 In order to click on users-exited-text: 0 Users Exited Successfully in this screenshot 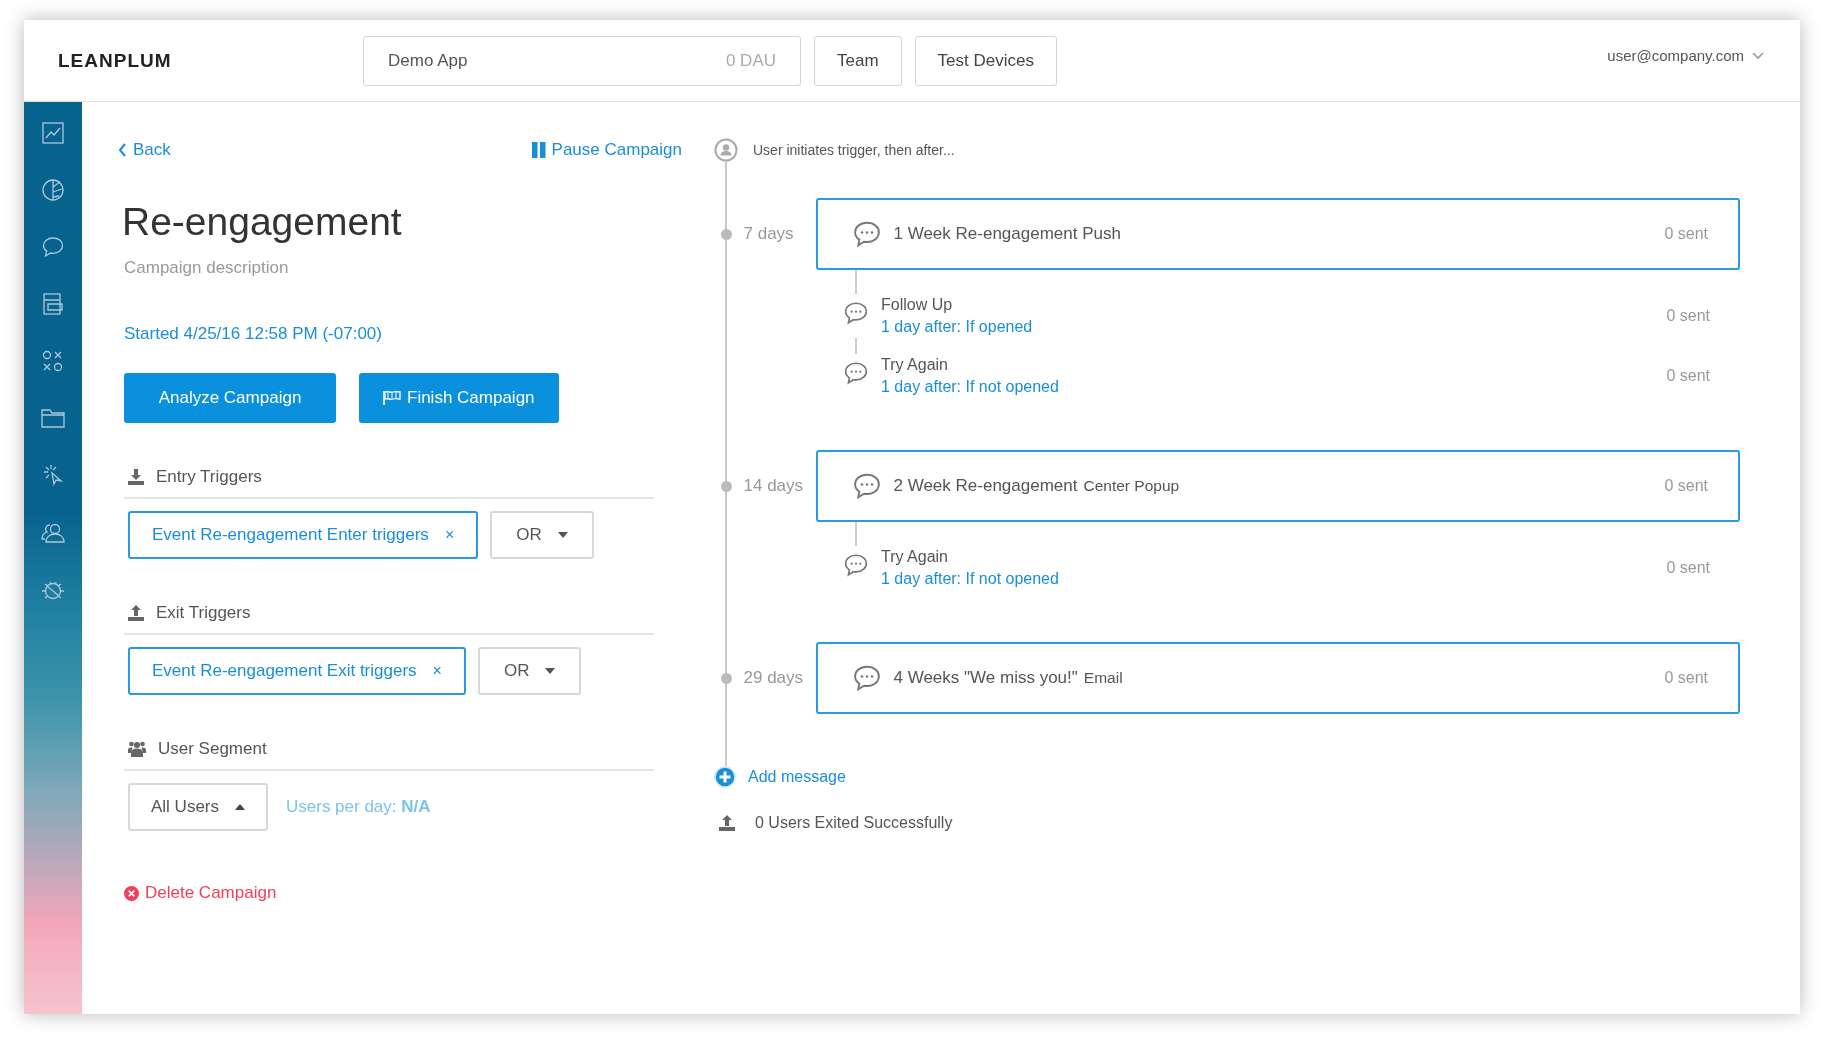, I will do `click(854, 823)`.